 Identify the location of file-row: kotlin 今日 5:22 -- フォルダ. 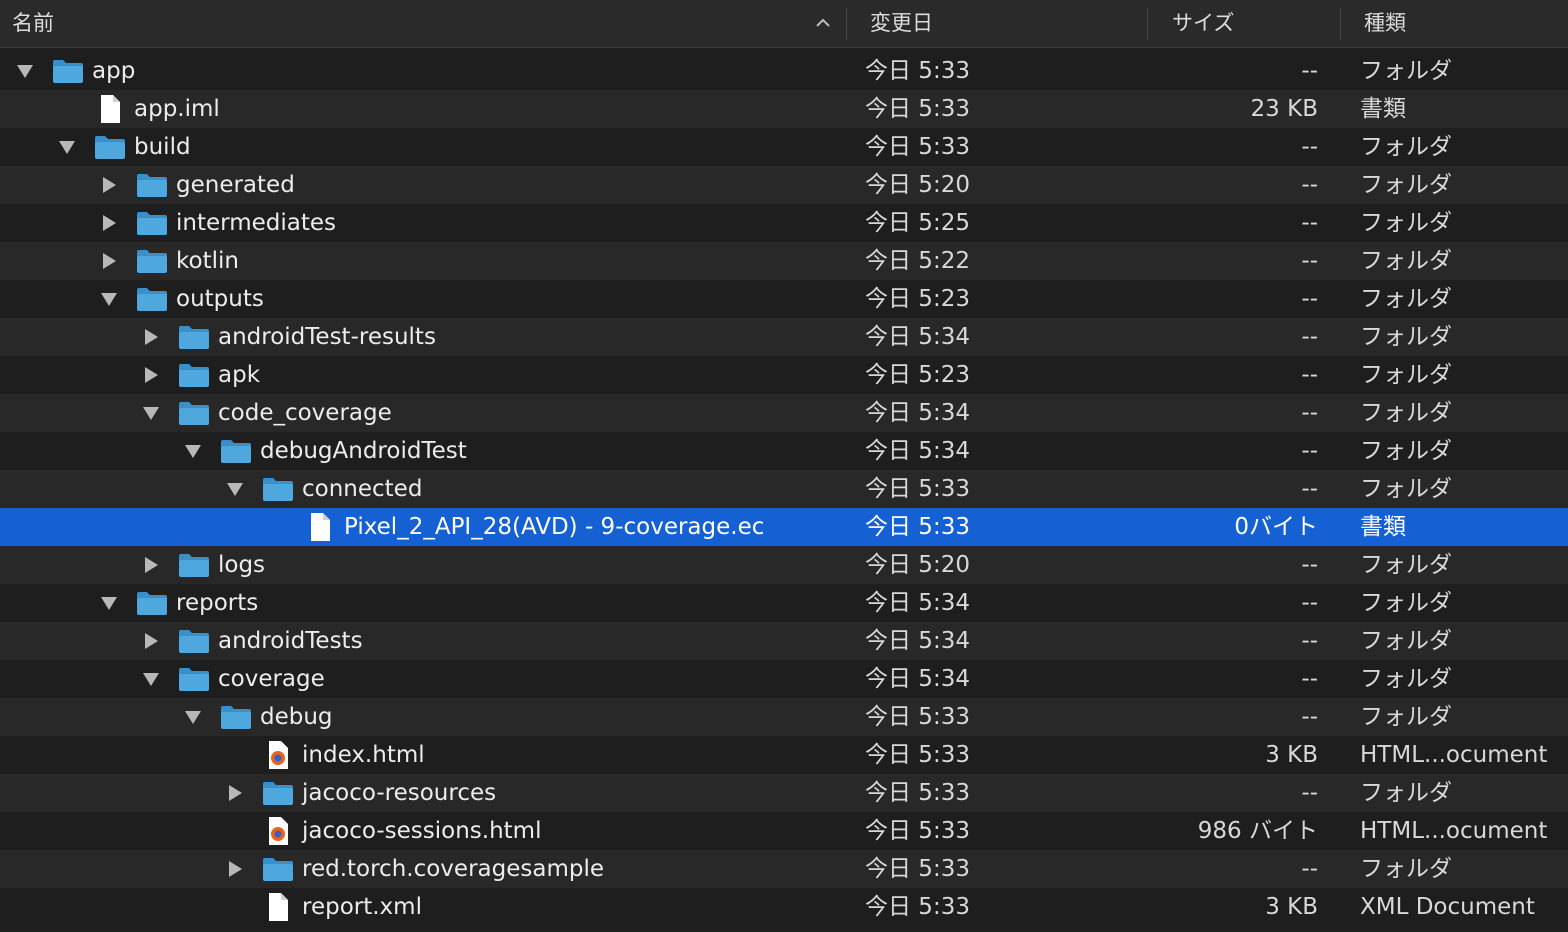
(784, 261).